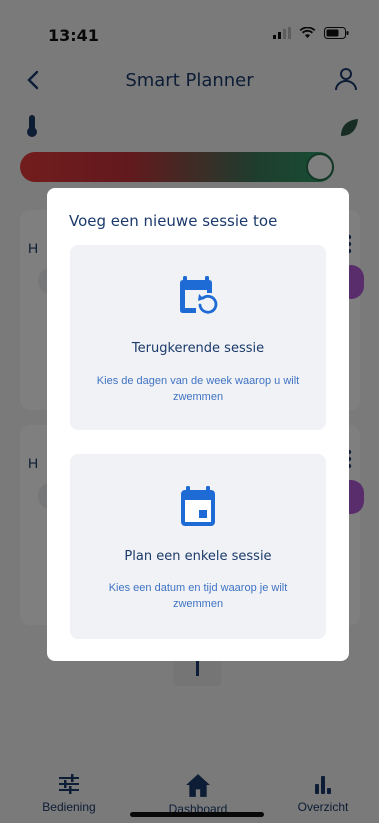  Describe the element at coordinates (198, 348) in the screenshot. I see `option-title: Terugkerende sessie` at that location.